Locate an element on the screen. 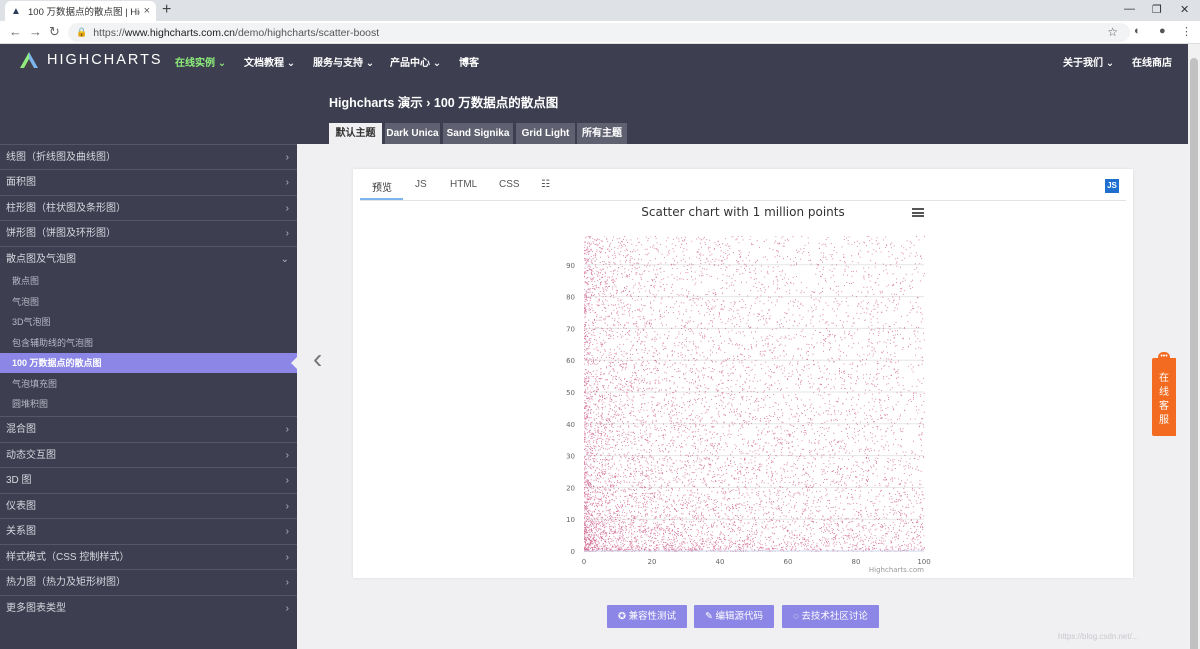  sidebar-category-open: 散点图及气泡图 ⌄ is located at coordinates (148, 258).